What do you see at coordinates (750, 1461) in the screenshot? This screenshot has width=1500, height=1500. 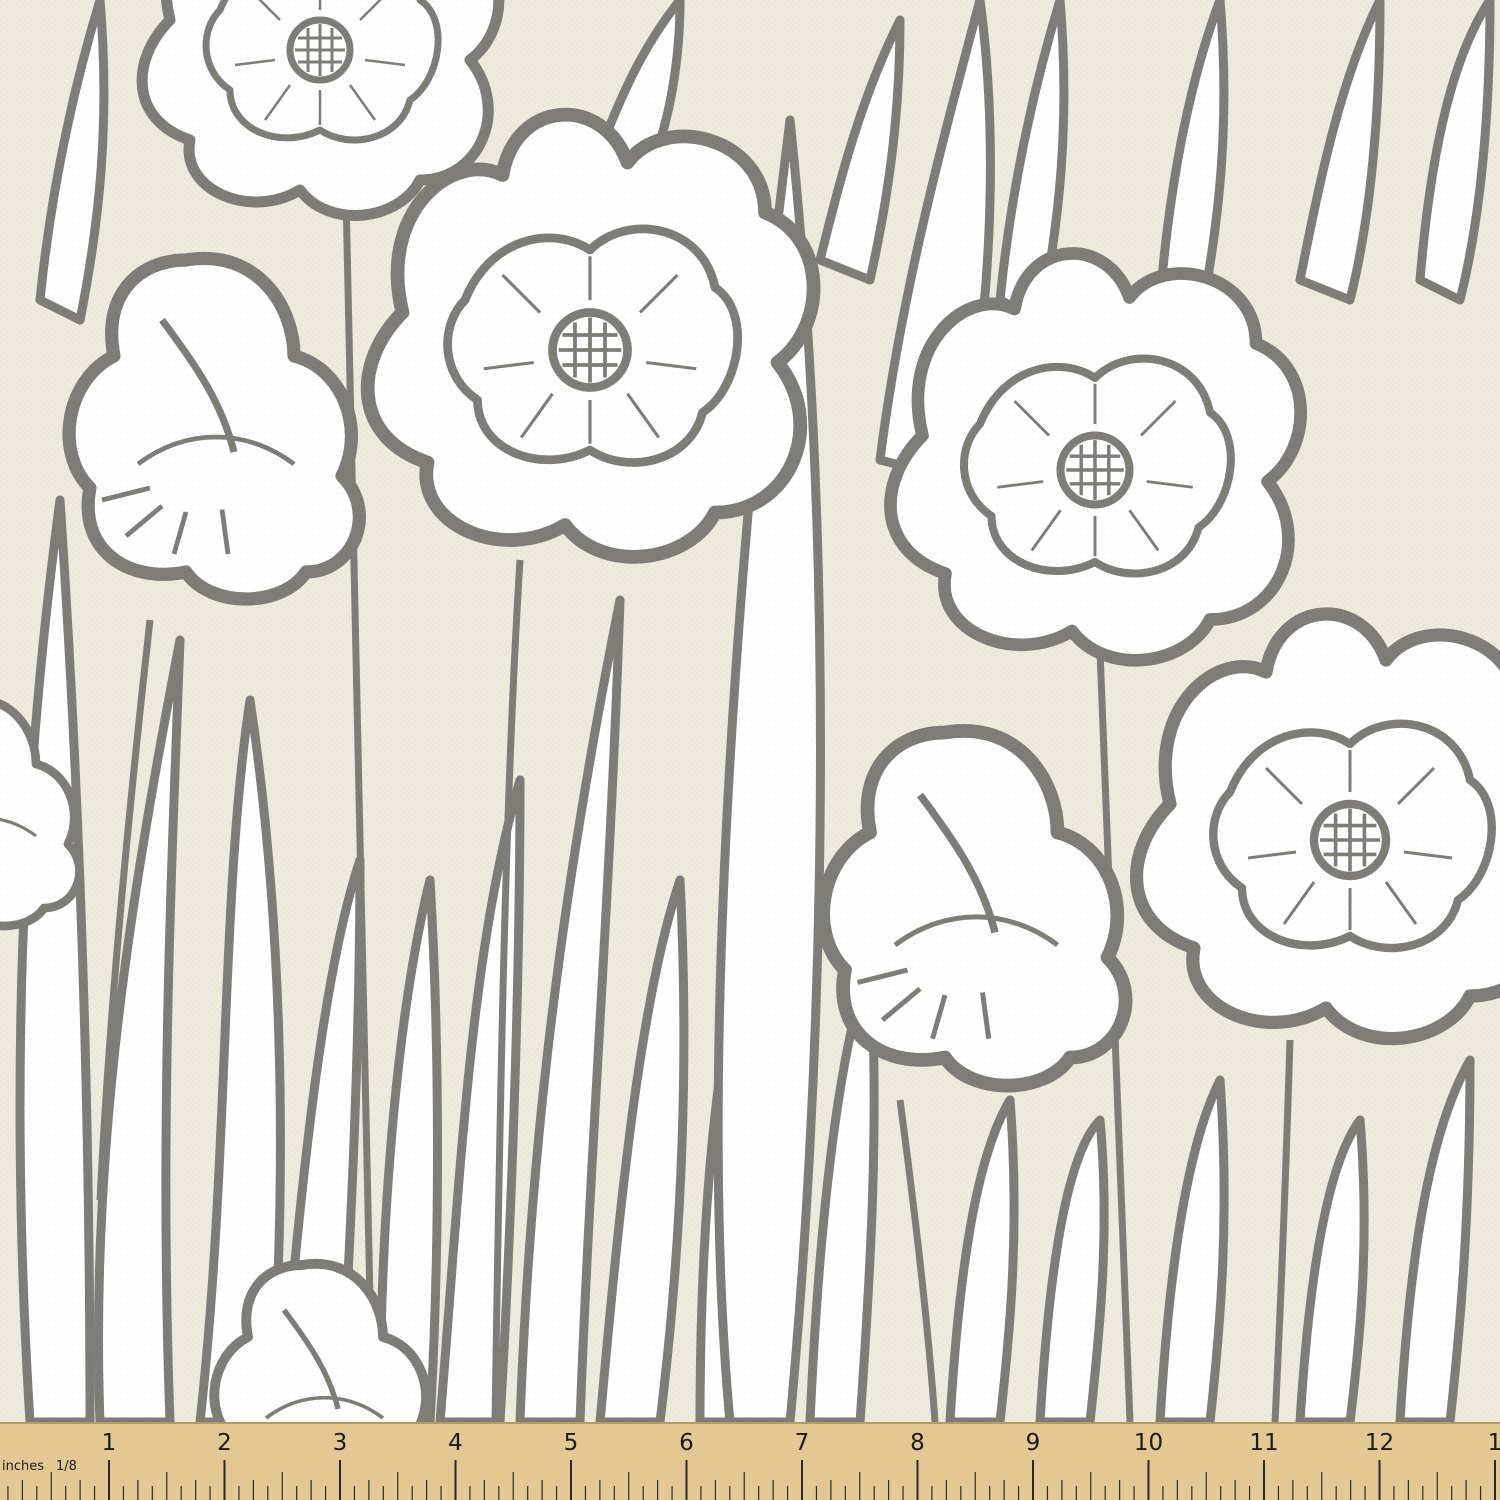 I see `measuring-ruler: 1 2 3 4 5 6 7 8 9 10 11 12 1 inches 1/8` at bounding box center [750, 1461].